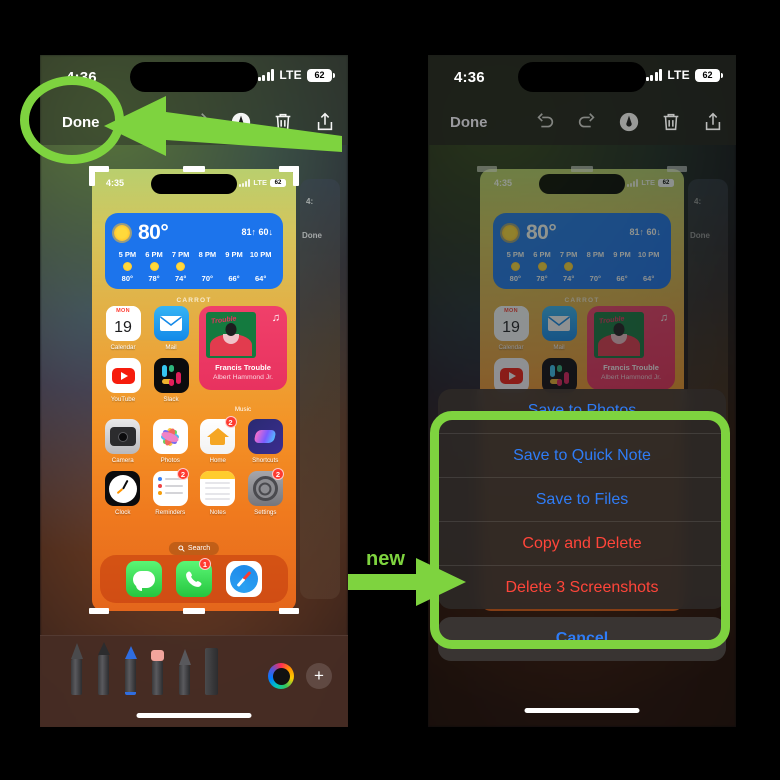 The height and width of the screenshot is (780, 780). Describe the element at coordinates (170, 436) in the screenshot. I see `photos-icon` at that location.